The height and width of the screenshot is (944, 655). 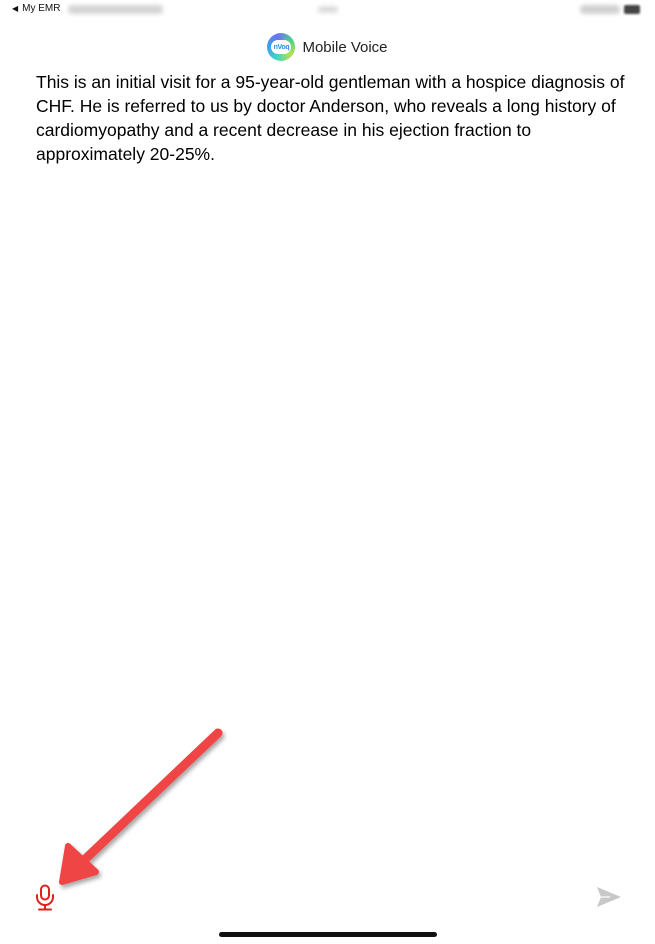 I want to click on microphone-button, so click(x=45, y=898).